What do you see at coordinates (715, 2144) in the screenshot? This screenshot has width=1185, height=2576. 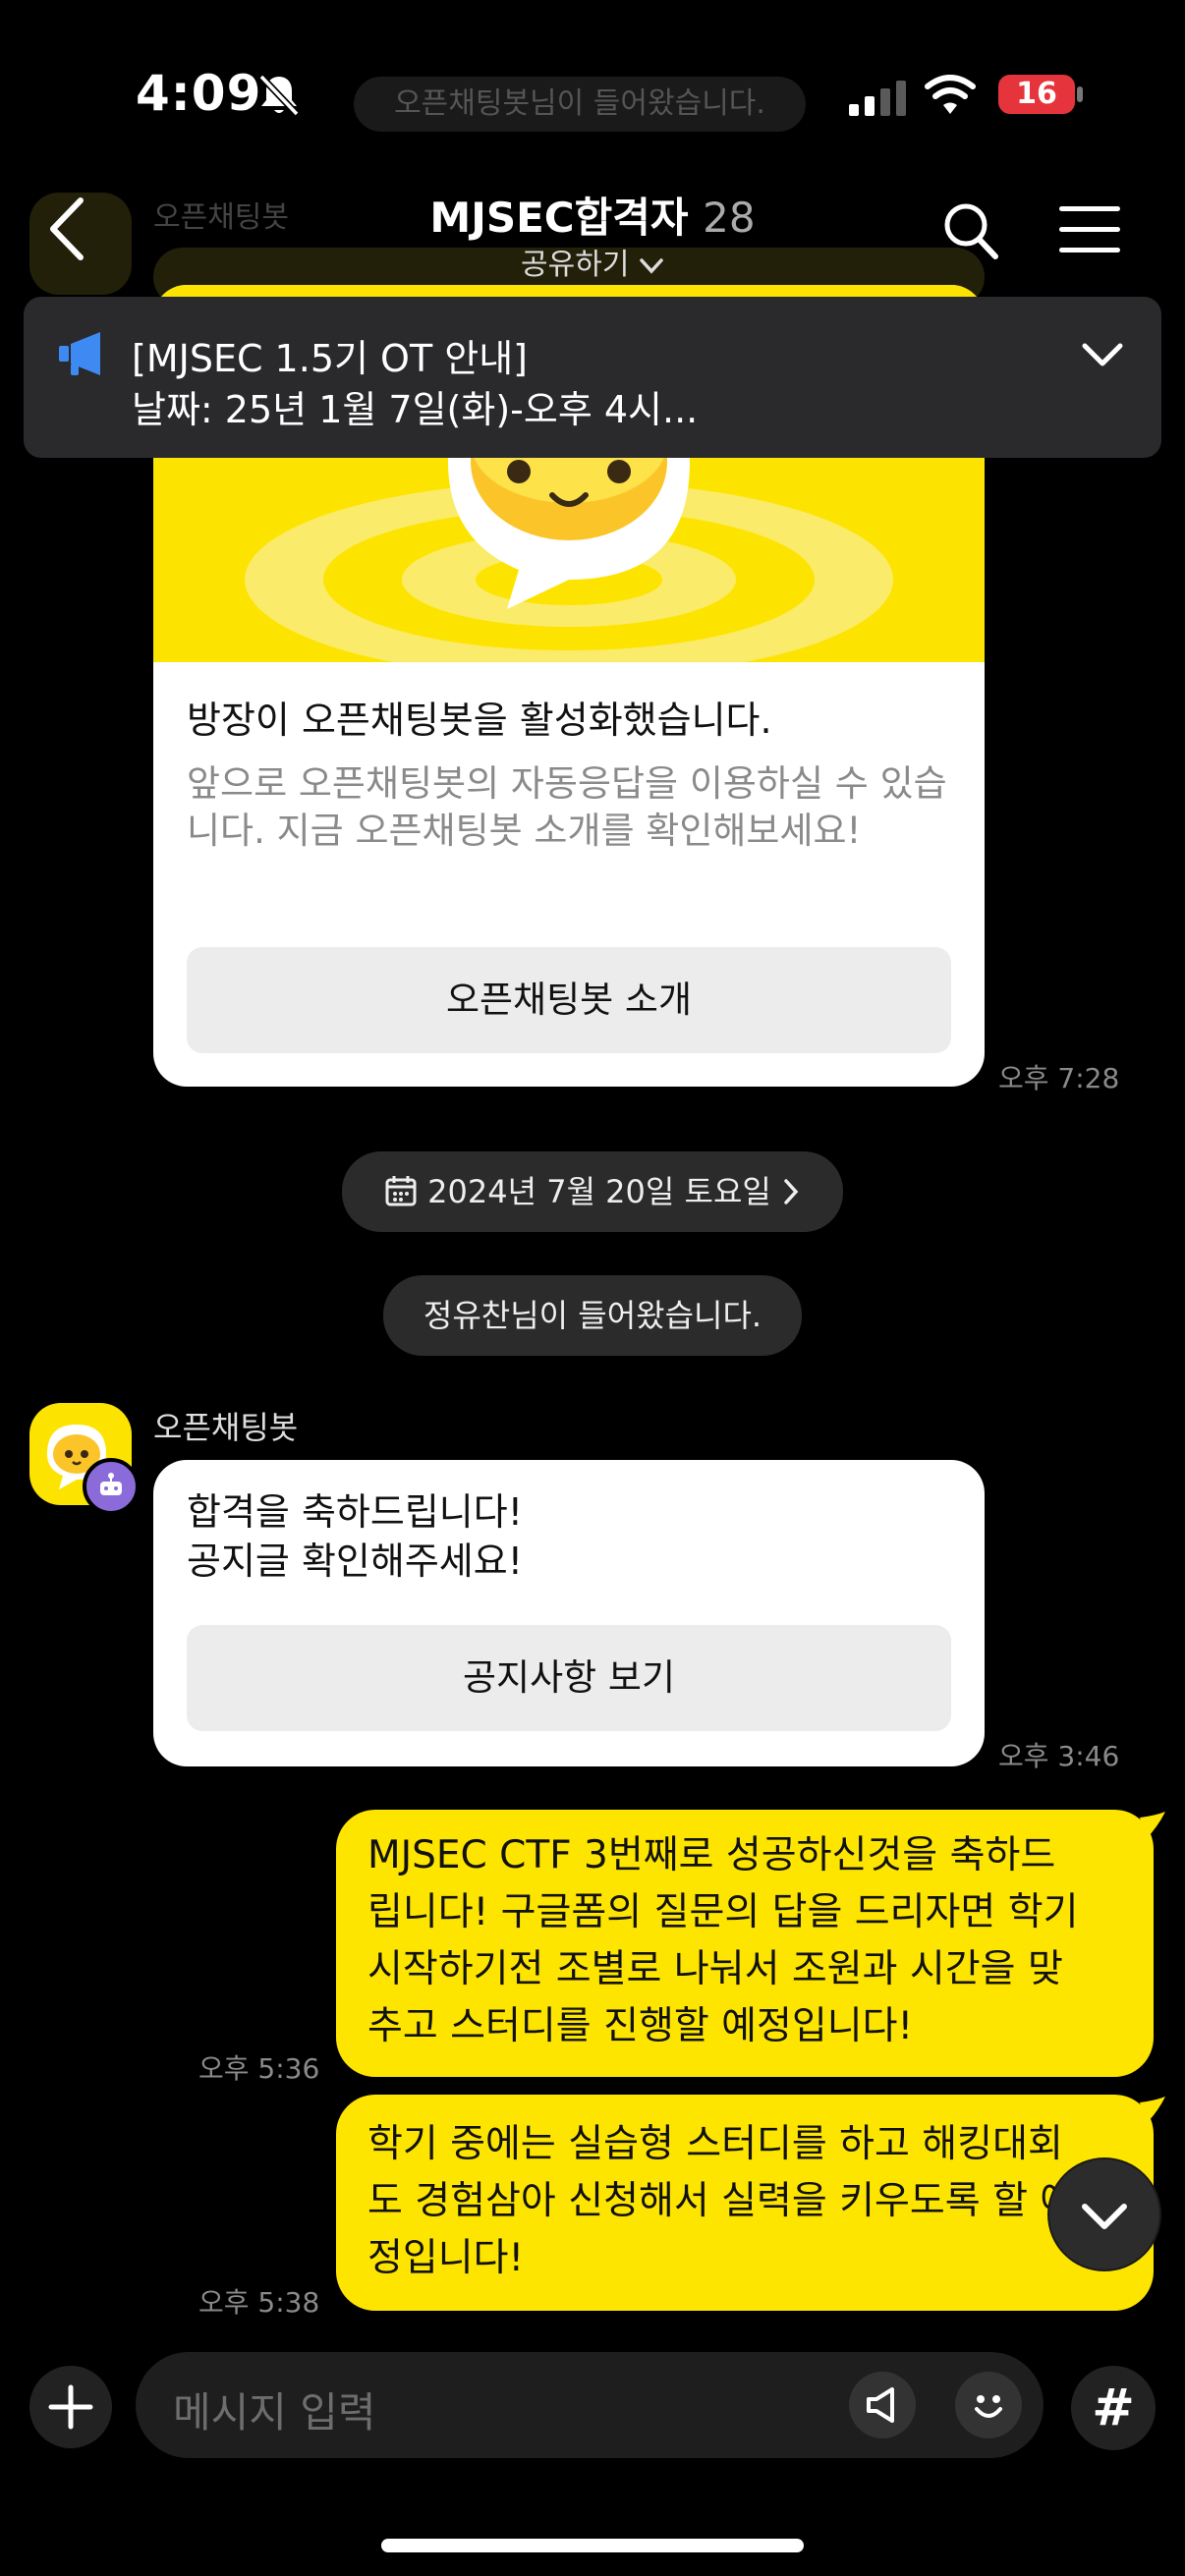 I see `message-text-line: 학기 중에는 실습형 스터디를 하고 해킹대회` at bounding box center [715, 2144].